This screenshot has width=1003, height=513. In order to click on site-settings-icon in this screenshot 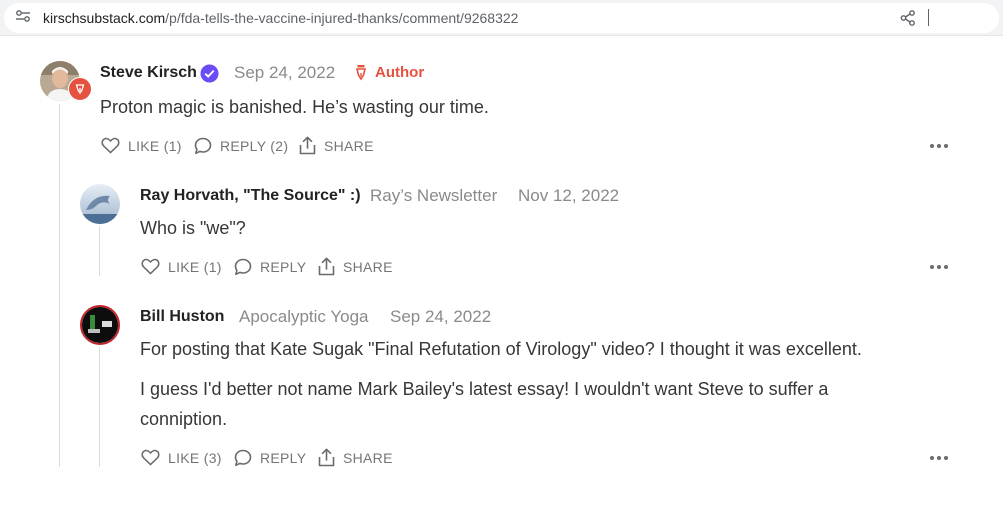, I will do `click(23, 16)`.